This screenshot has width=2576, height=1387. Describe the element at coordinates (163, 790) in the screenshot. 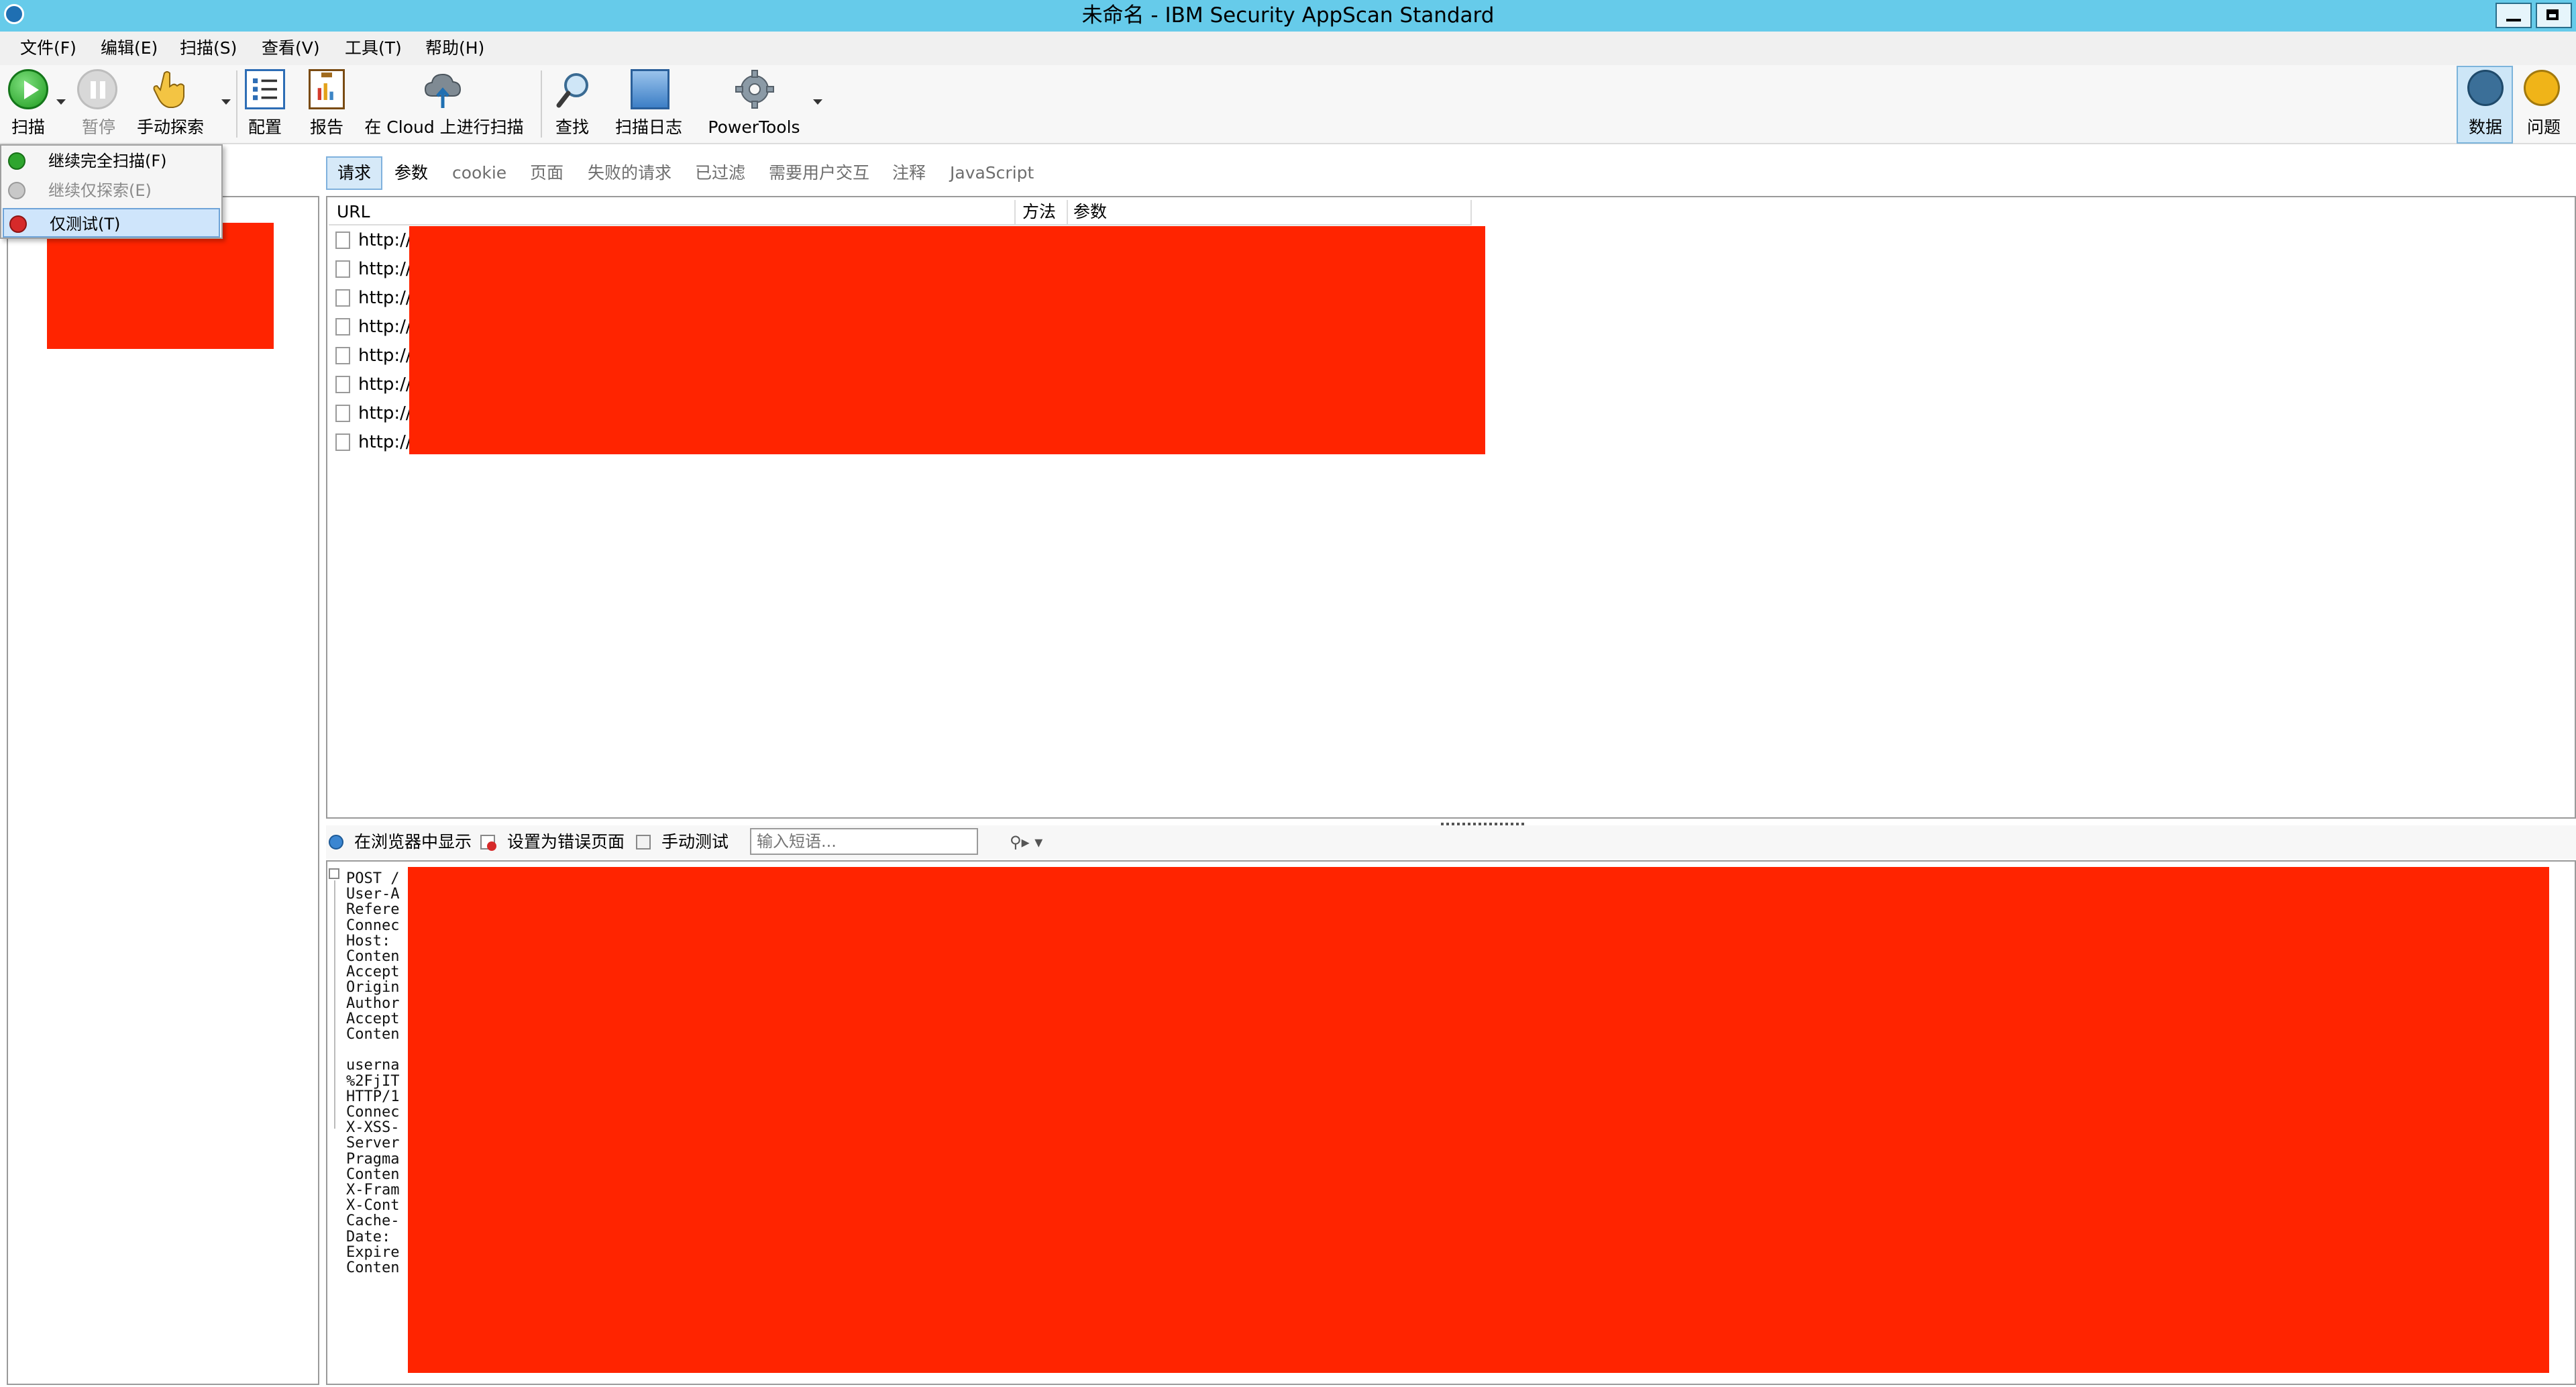

I see `application-tree-pane` at that location.